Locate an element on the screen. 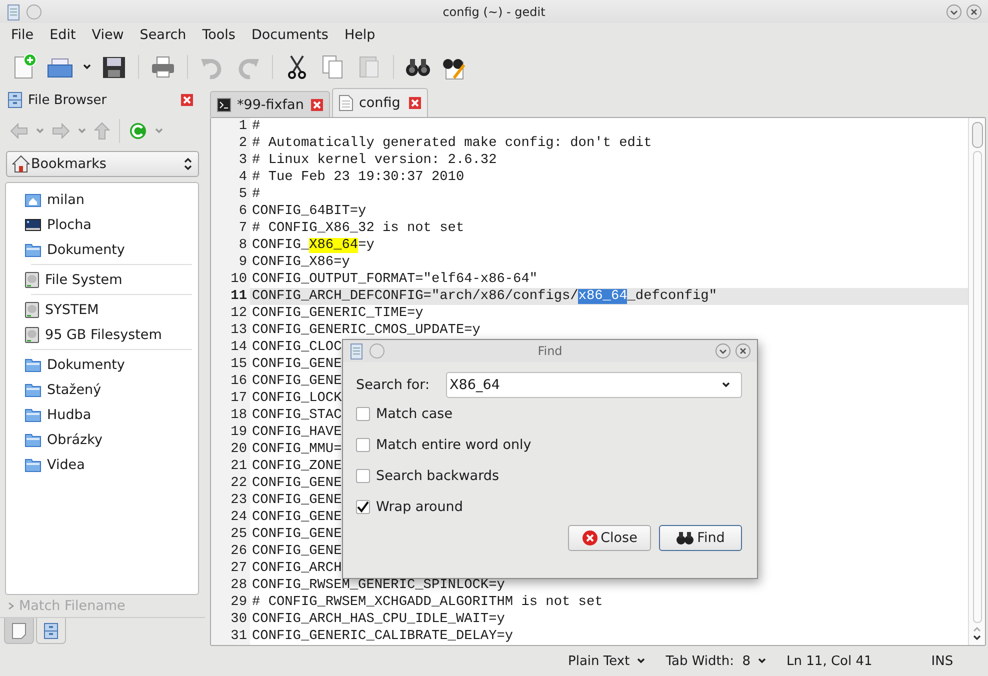  bookmark-item: File System is located at coordinates (83, 280).